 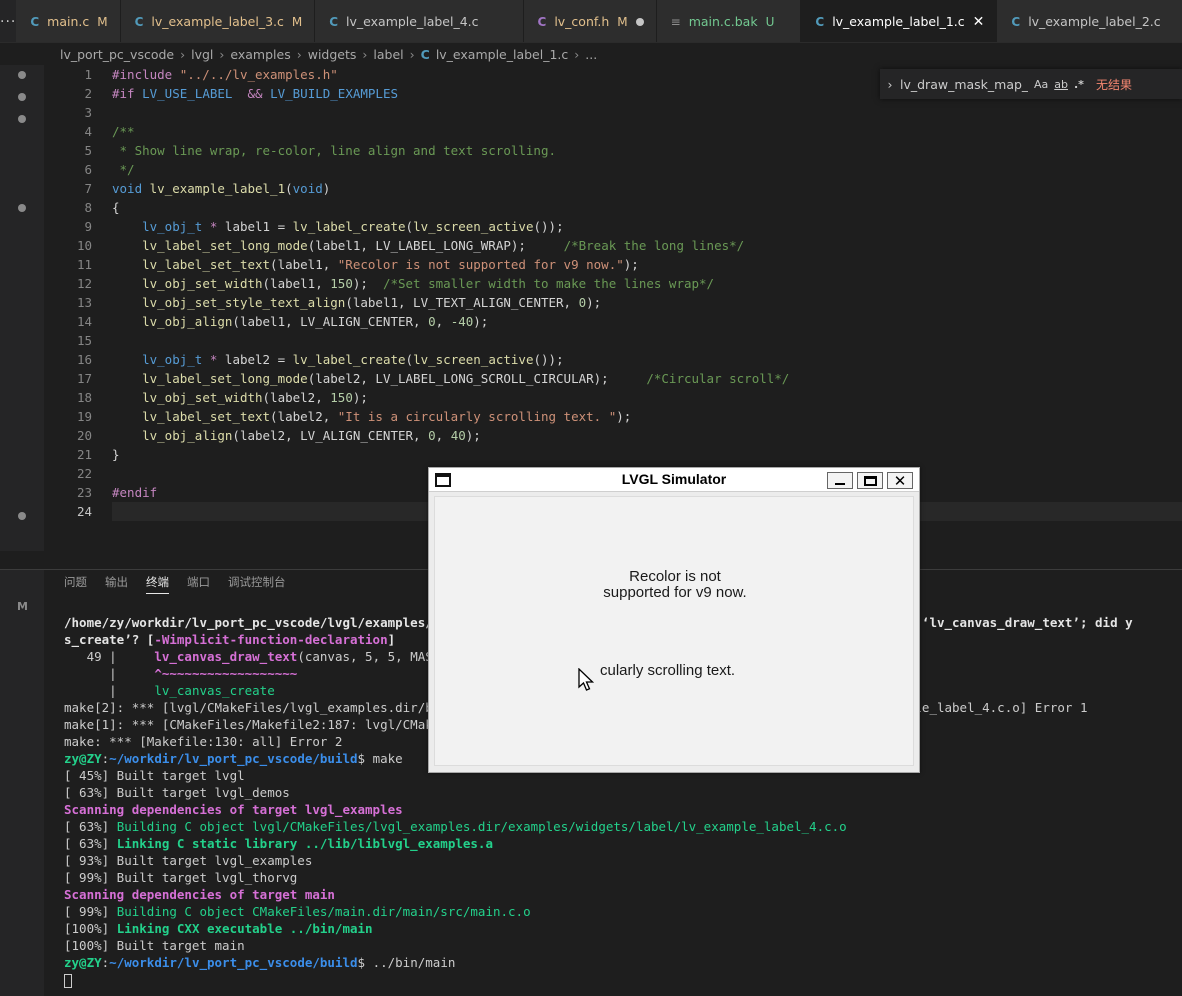 I want to click on breadcrumb-item: widgets, so click(x=332, y=54).